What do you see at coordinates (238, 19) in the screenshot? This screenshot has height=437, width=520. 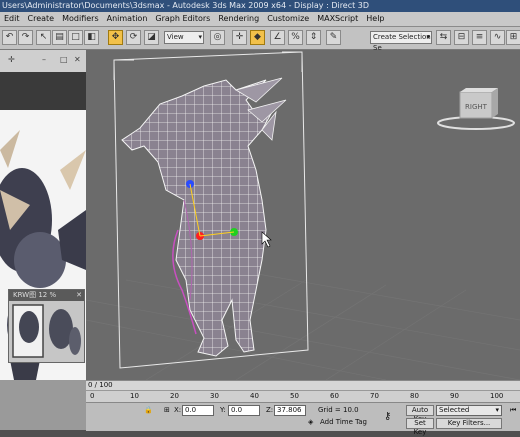 I see `menu-rendering: Rendering` at bounding box center [238, 19].